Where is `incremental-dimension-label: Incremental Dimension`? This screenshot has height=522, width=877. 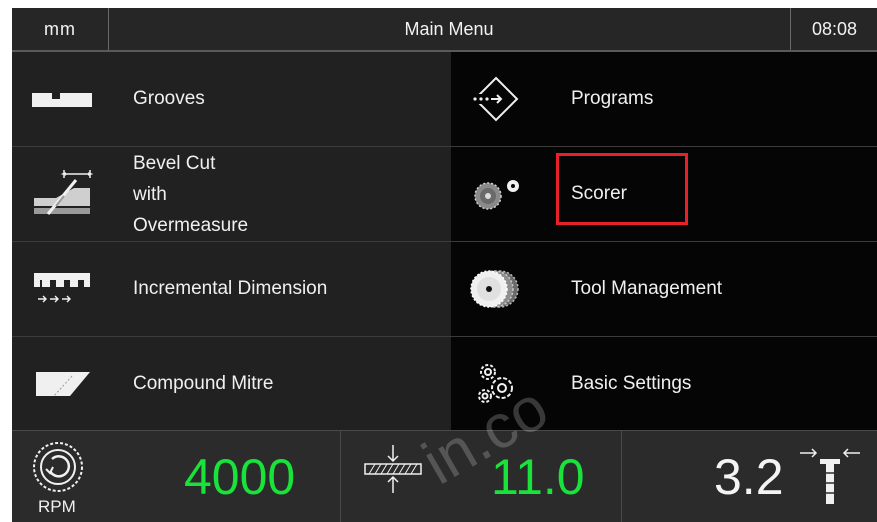 incremental-dimension-label: Incremental Dimension is located at coordinates (230, 288).